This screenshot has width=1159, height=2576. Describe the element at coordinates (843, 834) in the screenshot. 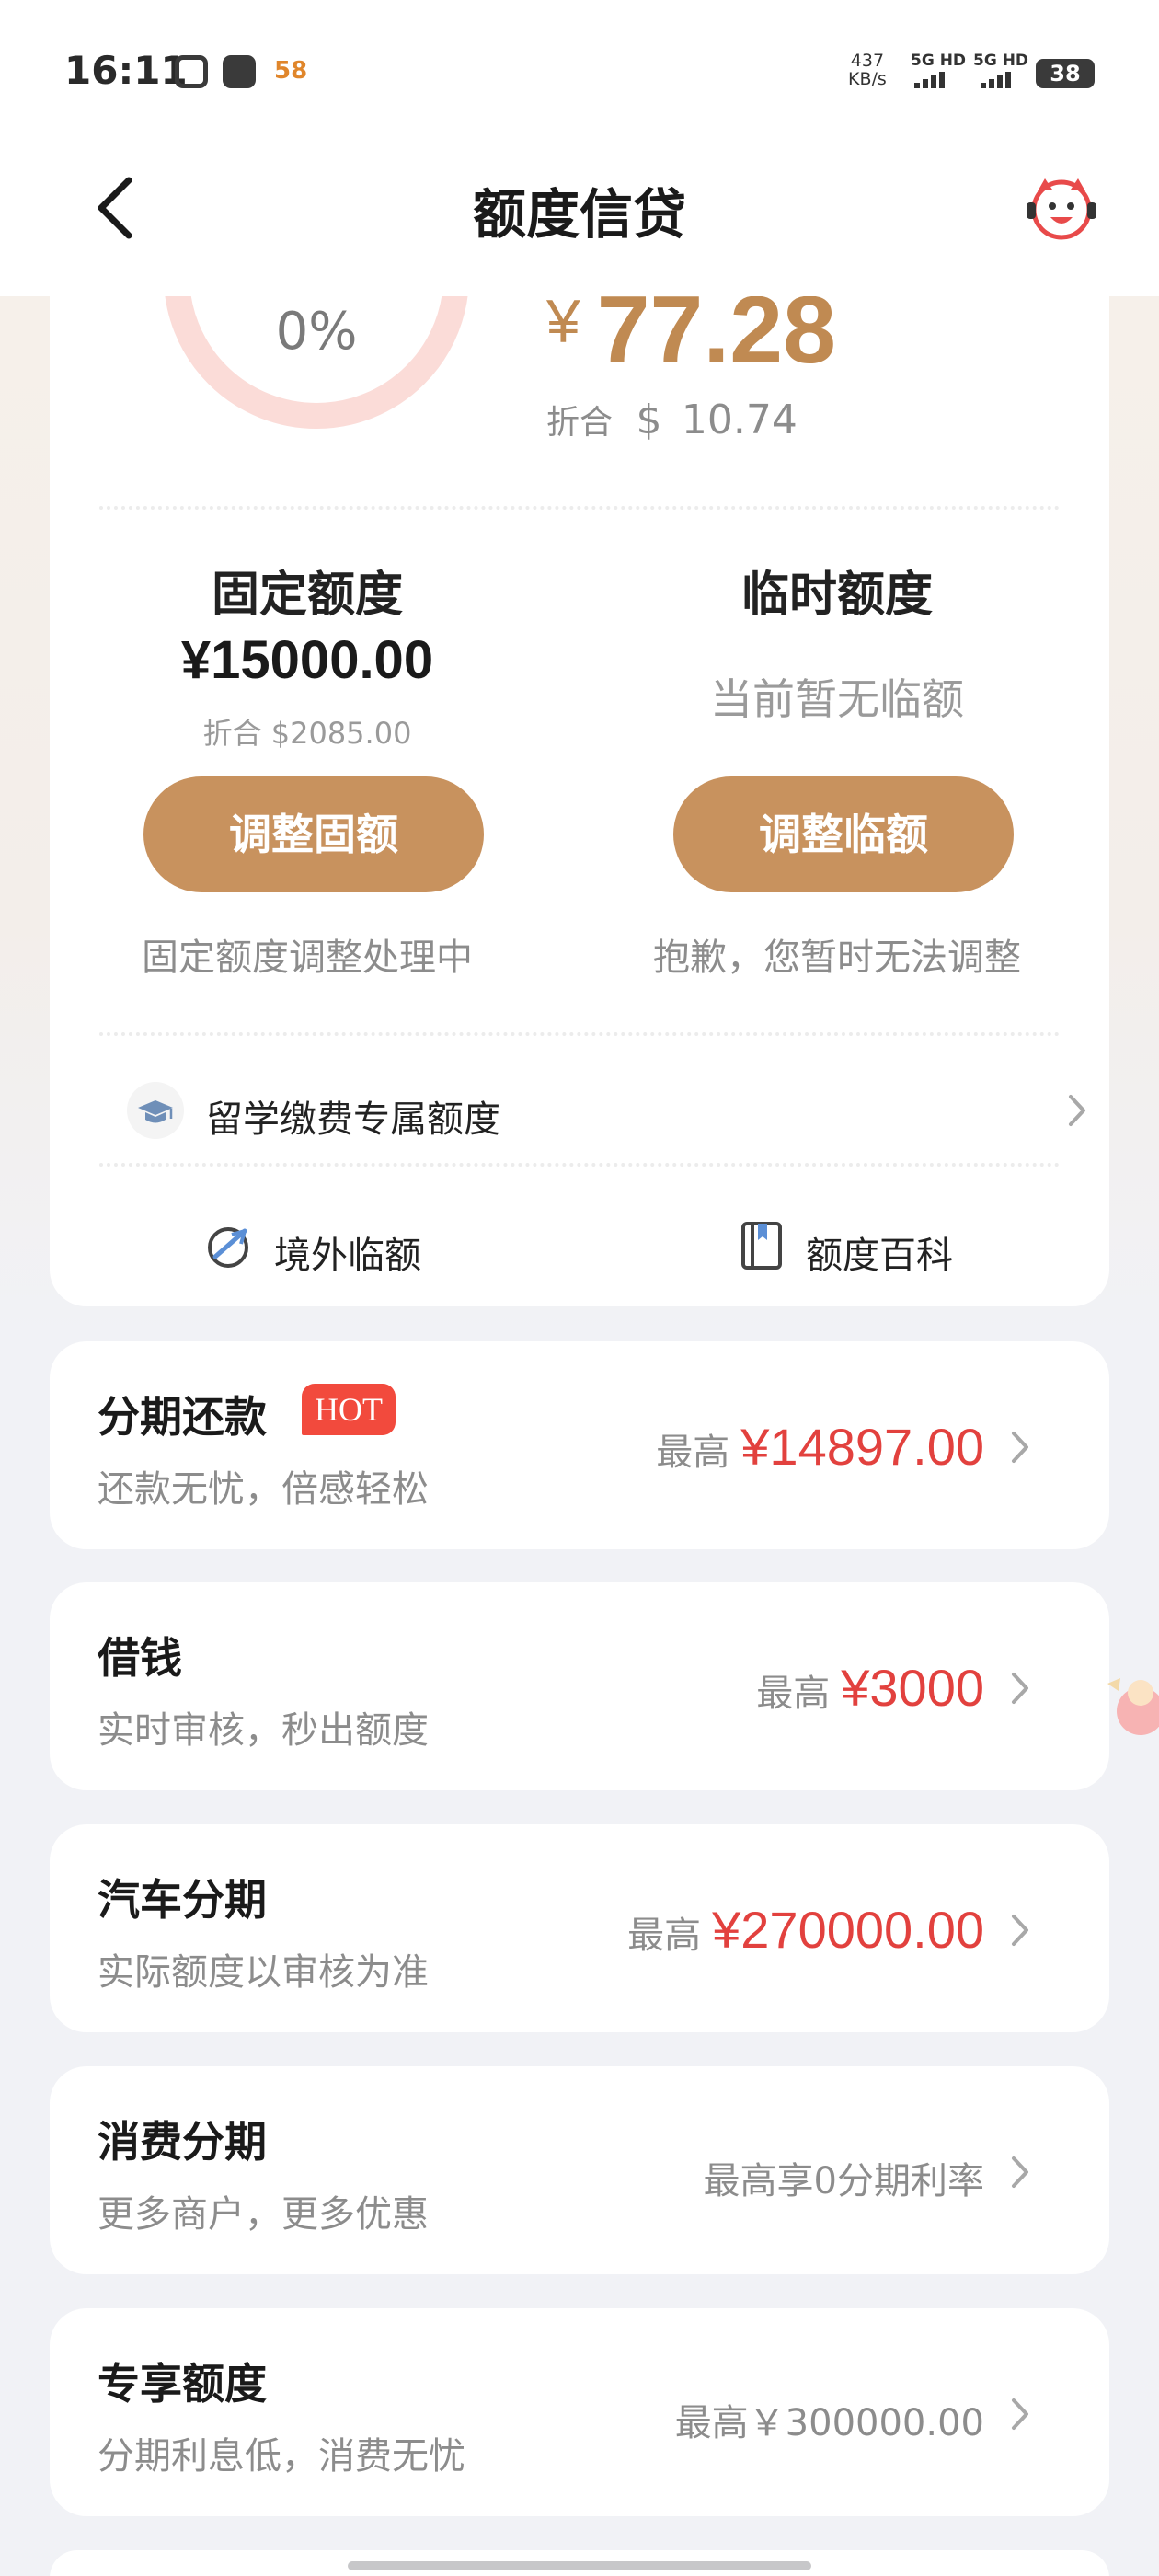

I see `adjust-temporary-button: 调整临额` at that location.